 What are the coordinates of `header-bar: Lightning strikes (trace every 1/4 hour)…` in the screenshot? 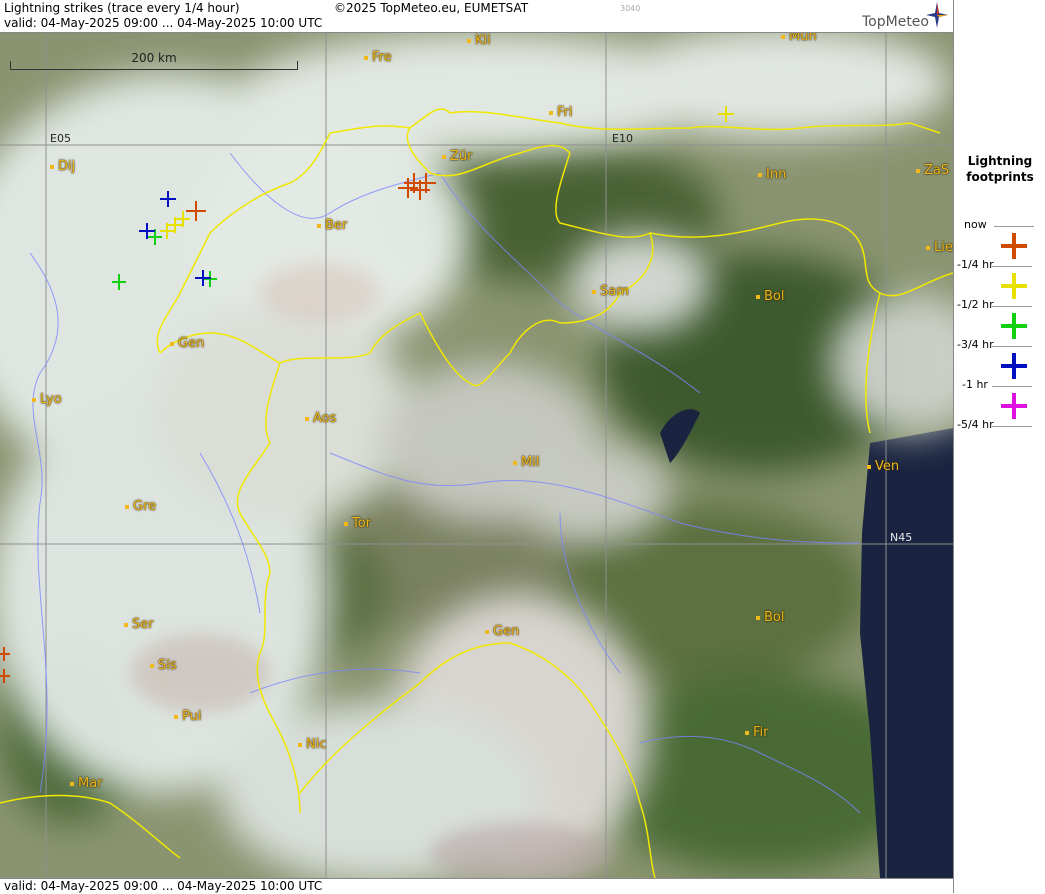 It's located at (476, 16).